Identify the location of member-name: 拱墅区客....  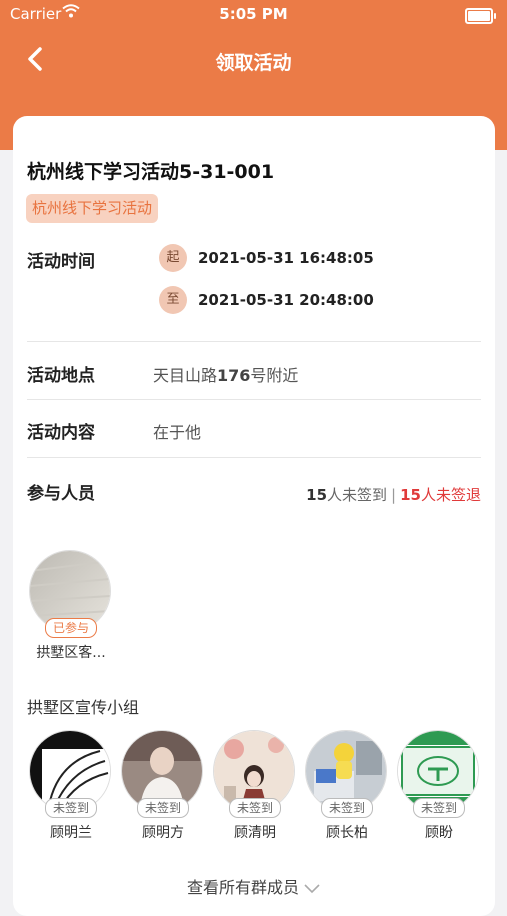
(71, 653).